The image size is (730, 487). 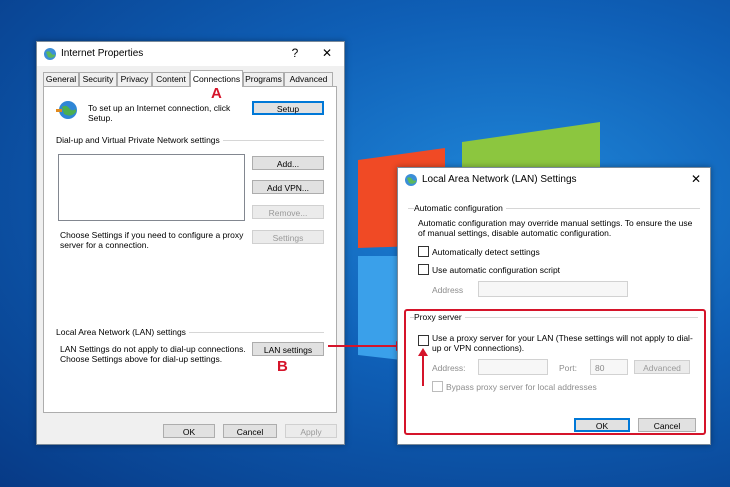 I want to click on port-input: 80, so click(x=609, y=367).